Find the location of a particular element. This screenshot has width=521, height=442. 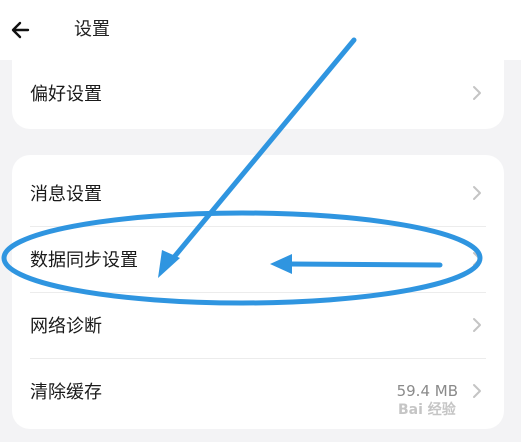

page-title: 设置 is located at coordinates (92, 29).